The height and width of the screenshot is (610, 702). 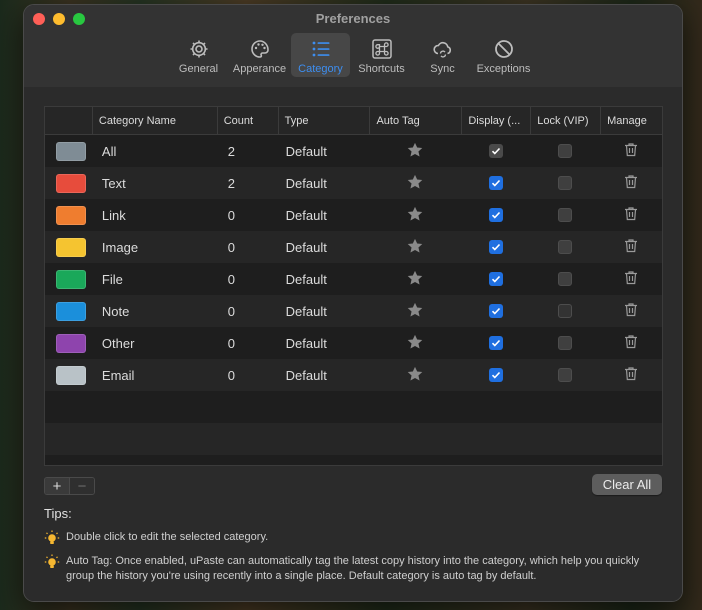 What do you see at coordinates (247, 120) in the screenshot?
I see `column-header-count: Count` at bounding box center [247, 120].